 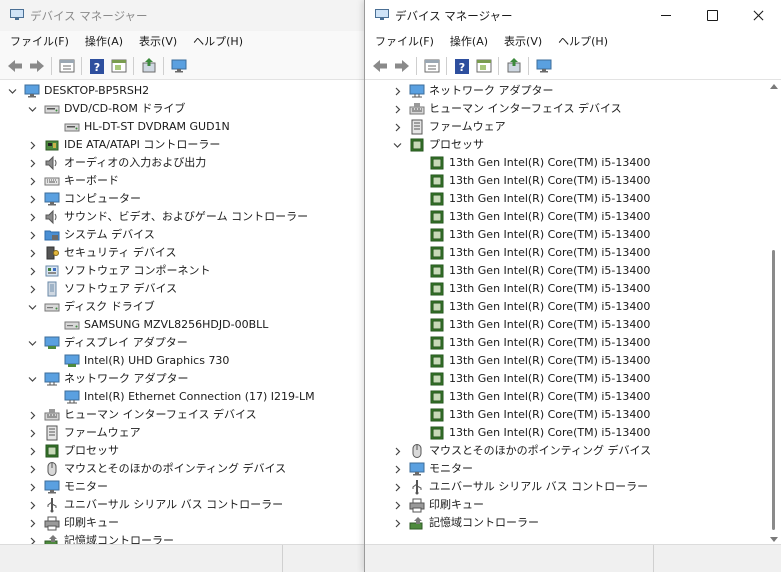 What do you see at coordinates (182, 145) in the screenshot?
I see `device-category: IDE ATA/ATAPI コントローラー` at bounding box center [182, 145].